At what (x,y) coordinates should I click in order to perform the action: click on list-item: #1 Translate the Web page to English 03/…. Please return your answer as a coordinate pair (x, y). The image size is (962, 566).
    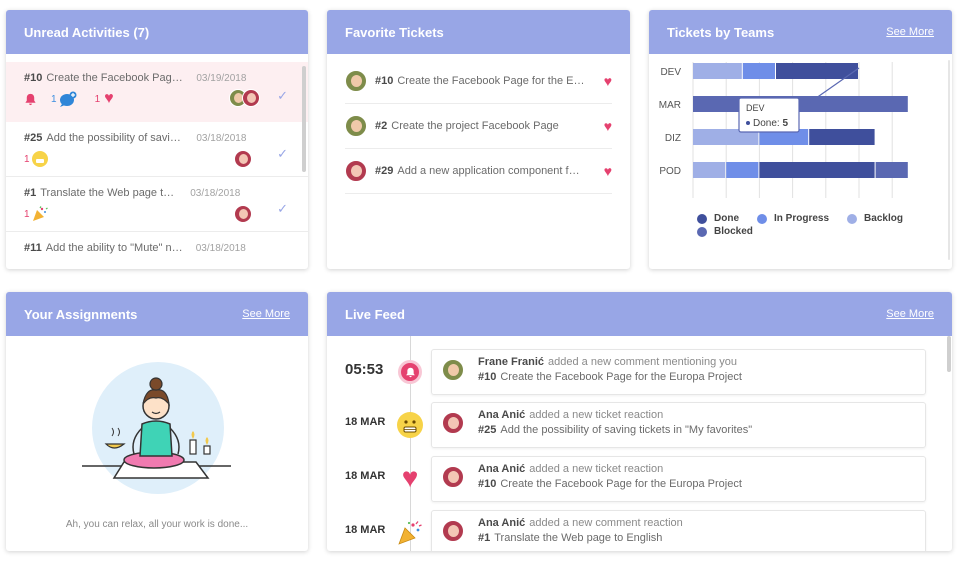
    Looking at the image, I should click on (157, 204).